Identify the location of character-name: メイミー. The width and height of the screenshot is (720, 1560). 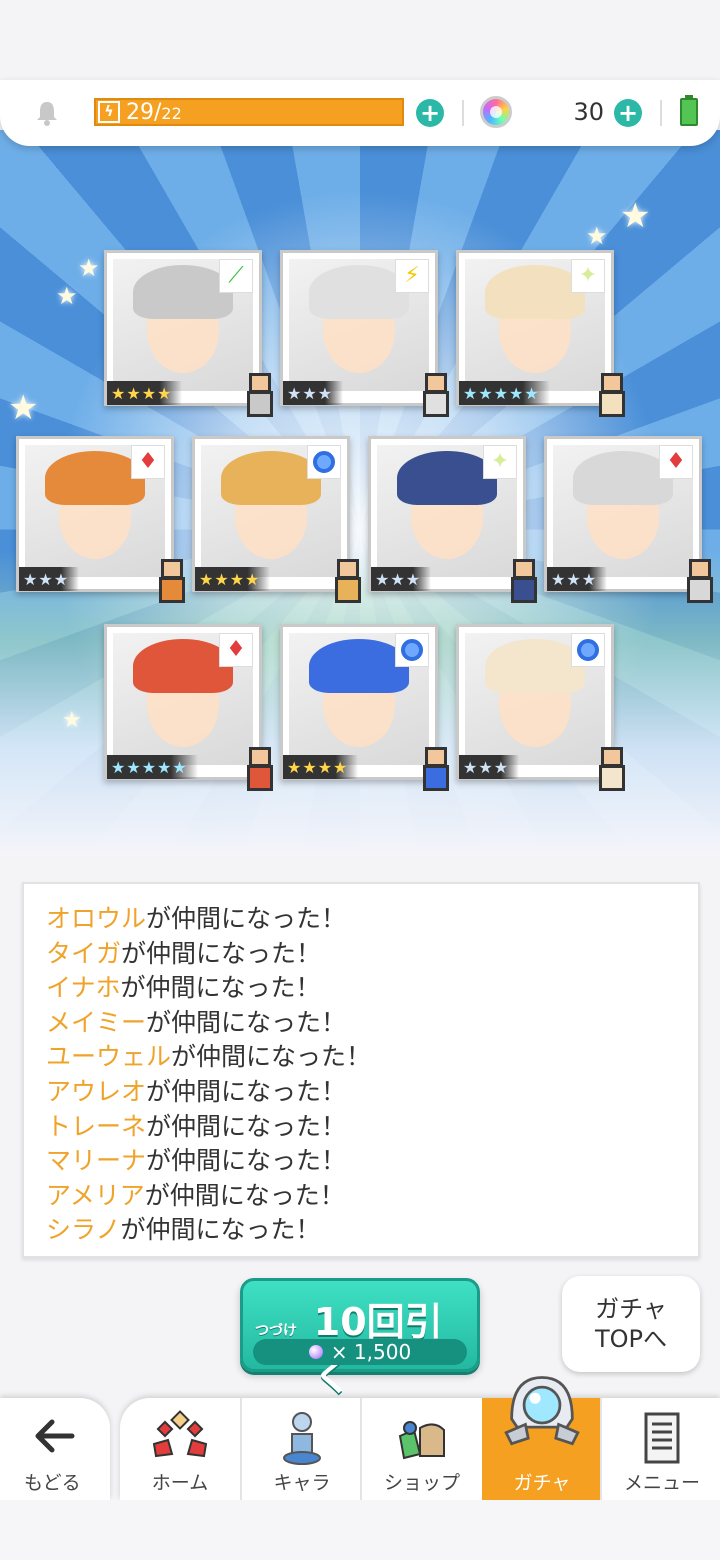
(96, 1022).